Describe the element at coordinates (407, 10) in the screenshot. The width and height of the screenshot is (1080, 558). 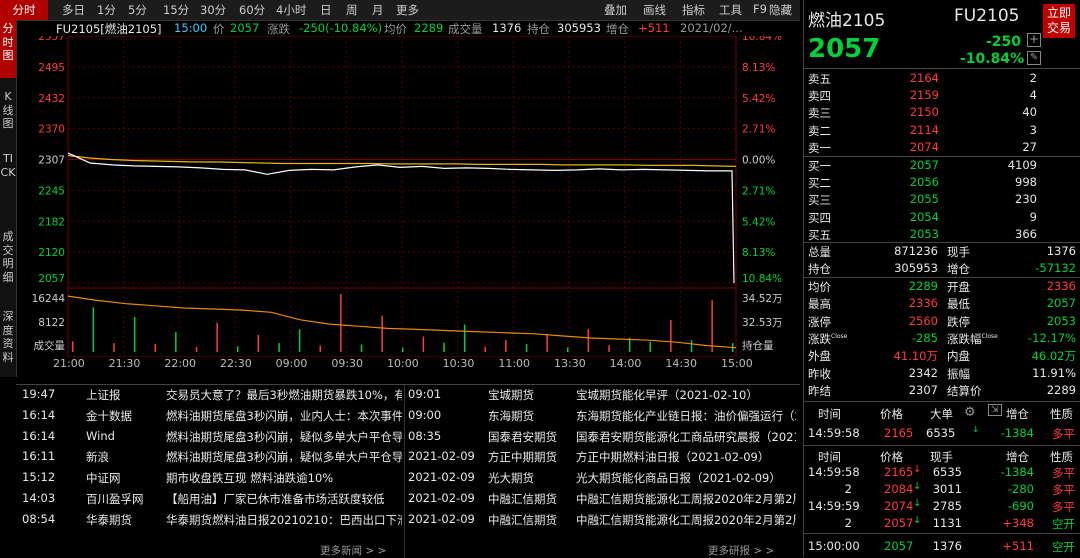
I see `period-tab-more: 更多` at that location.